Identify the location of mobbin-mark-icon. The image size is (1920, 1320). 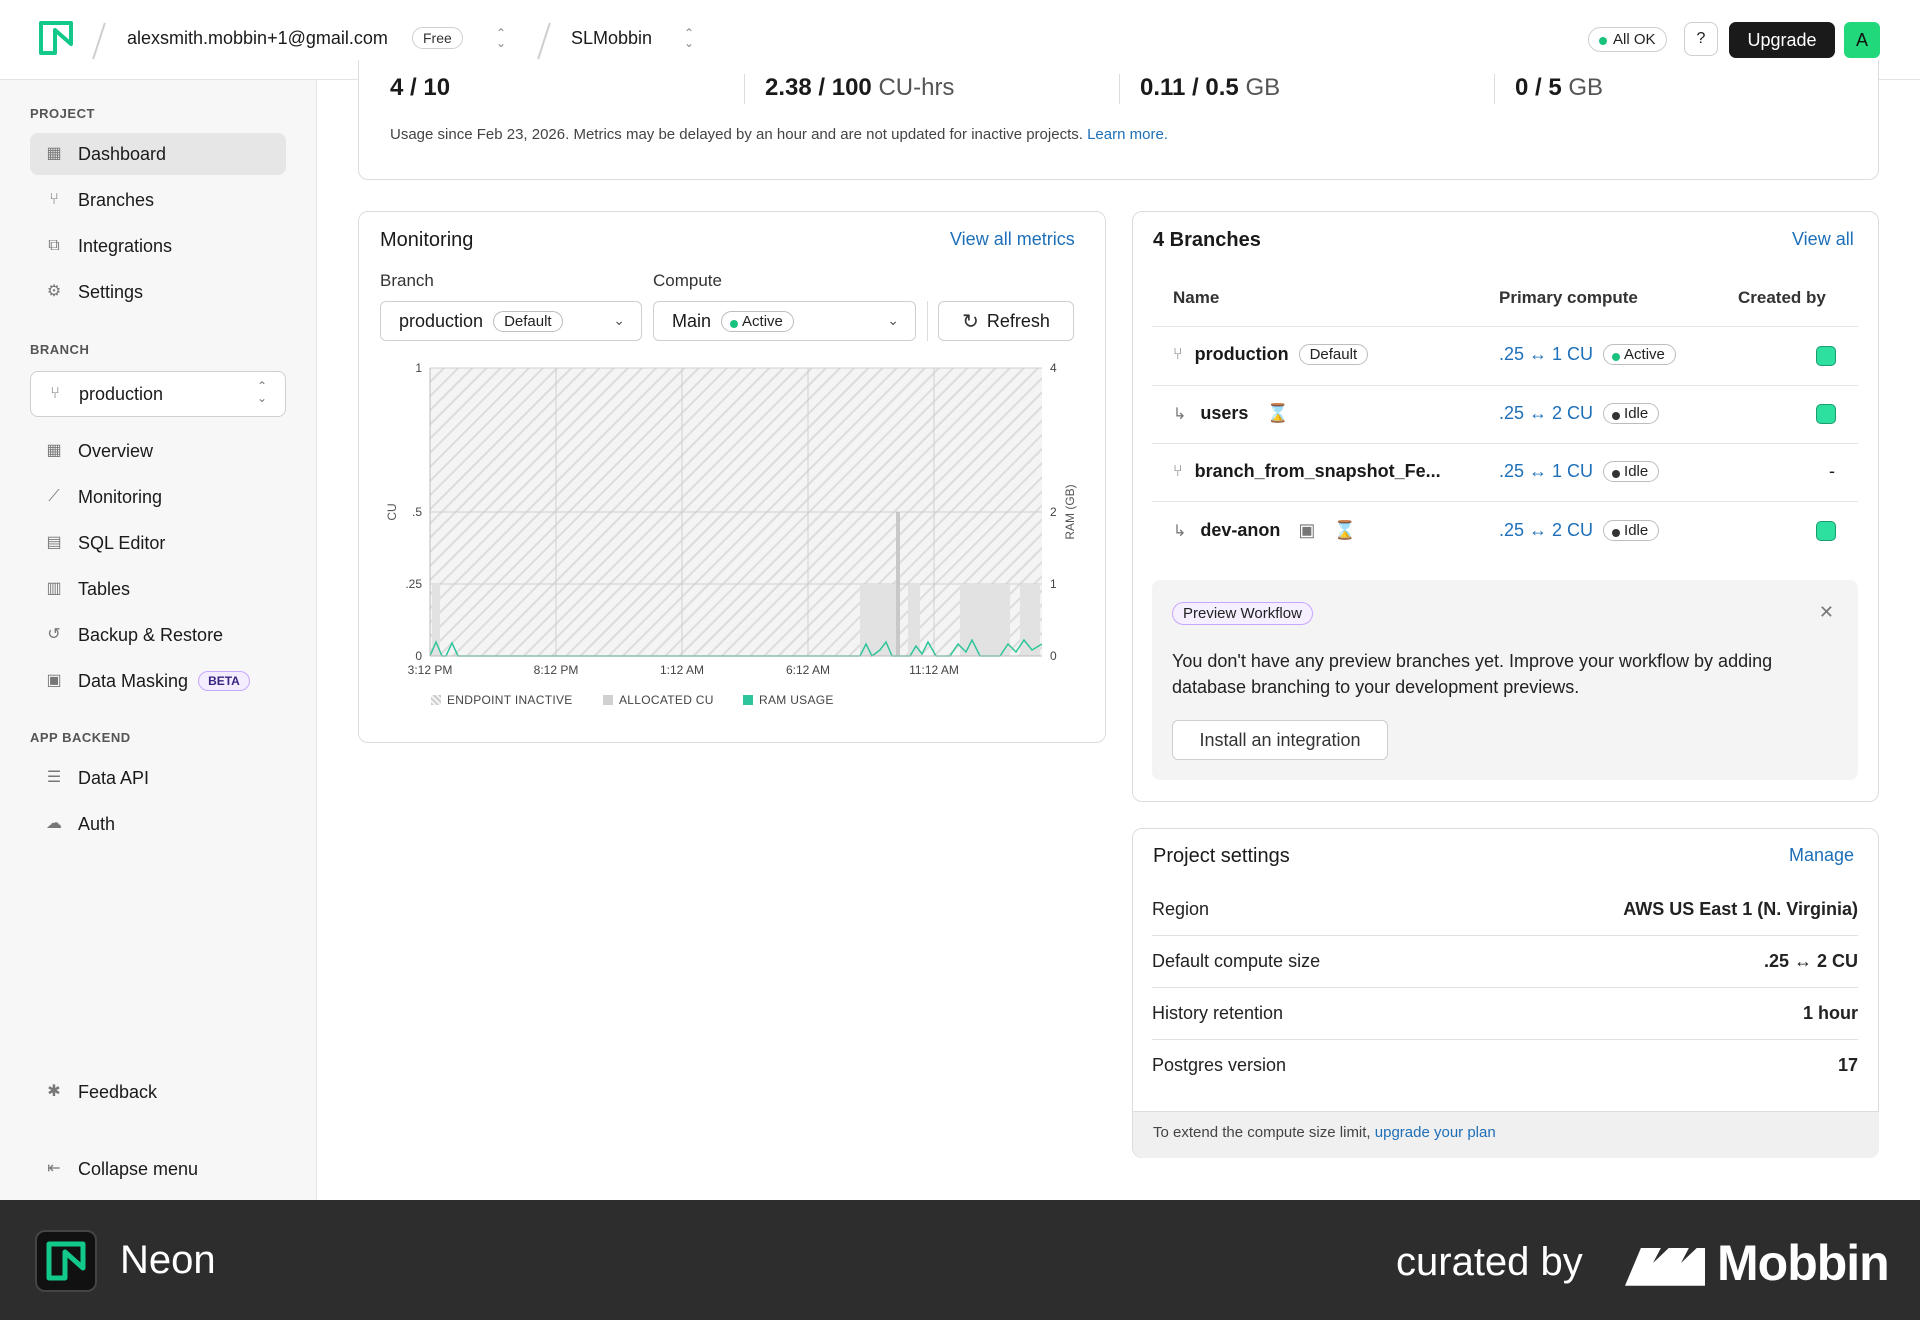
(1665, 1266).